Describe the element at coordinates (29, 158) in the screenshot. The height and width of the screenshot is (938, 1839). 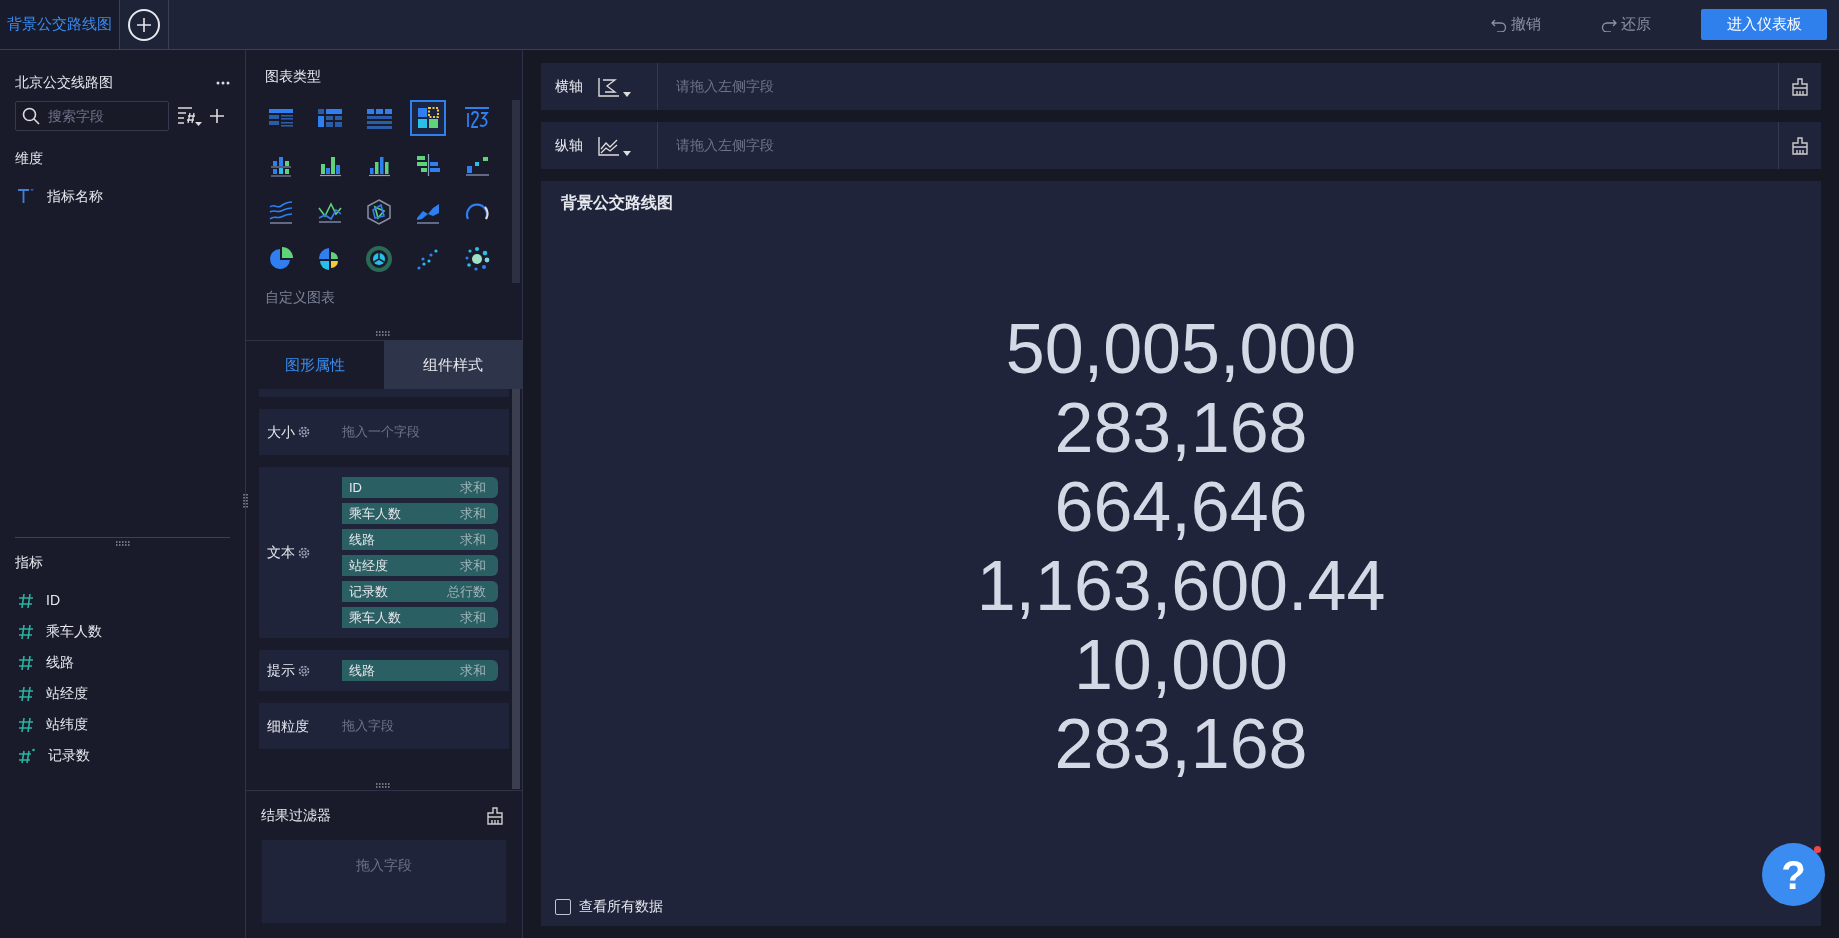
I see `section-title: 维度` at that location.